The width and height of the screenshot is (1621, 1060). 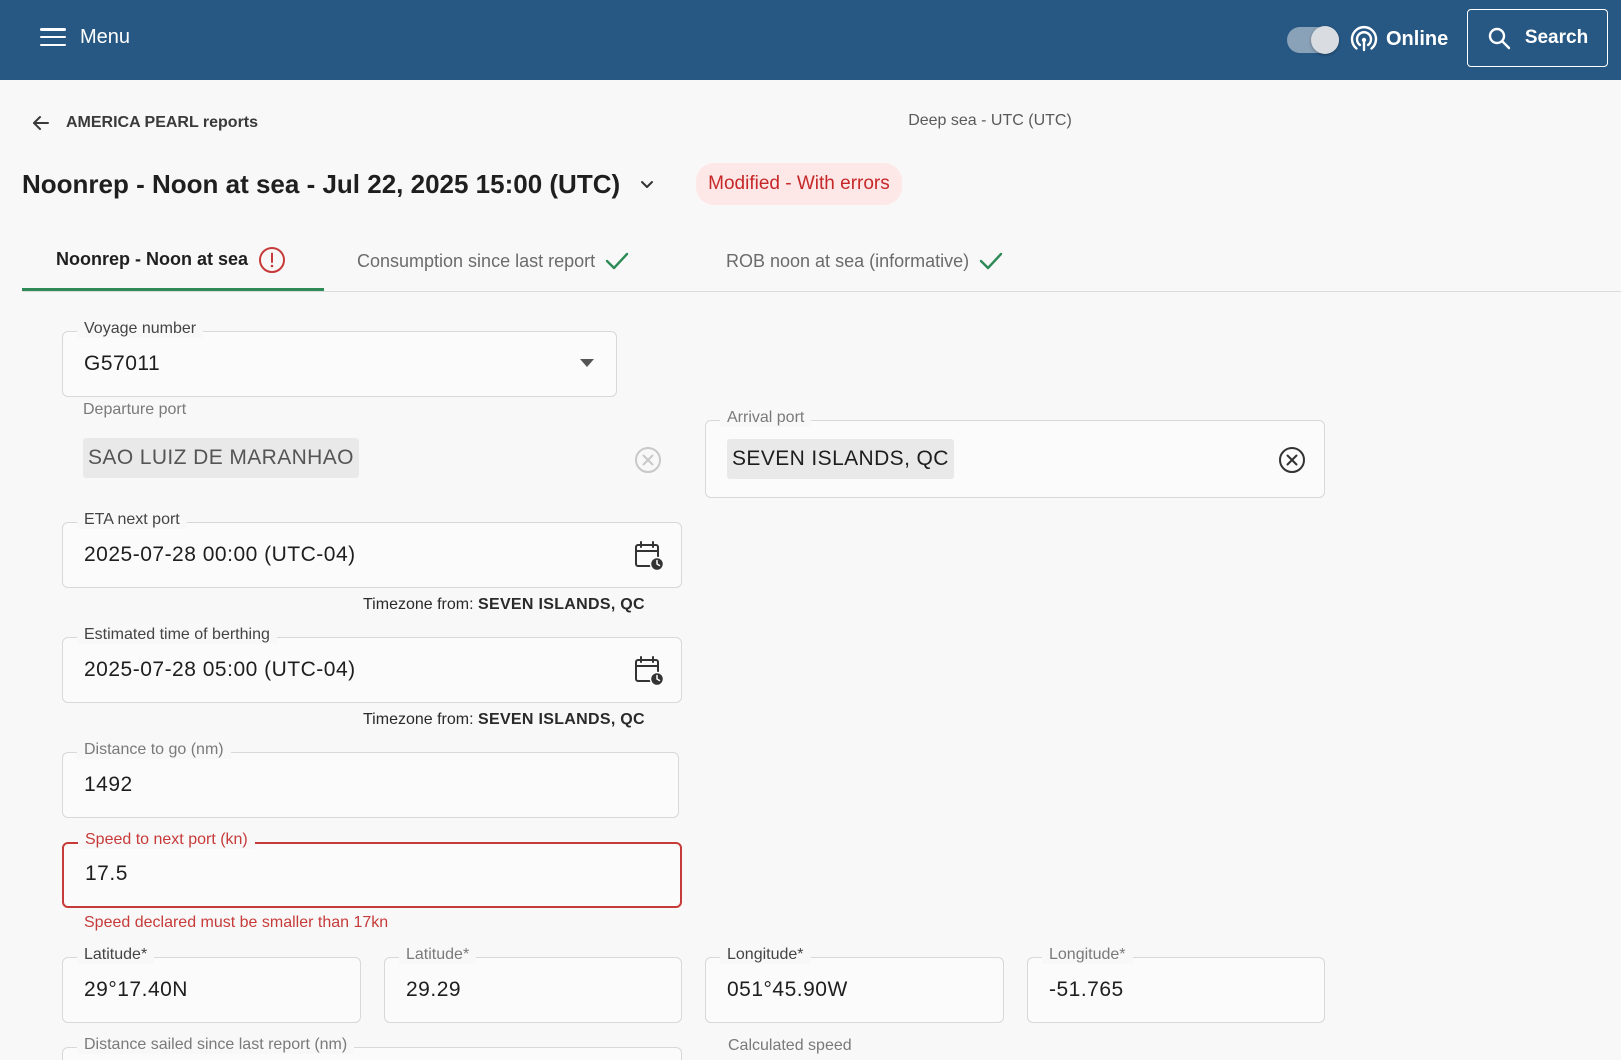 I want to click on longitude-dm-field: Longitude* 051°45.90W, so click(x=854, y=984).